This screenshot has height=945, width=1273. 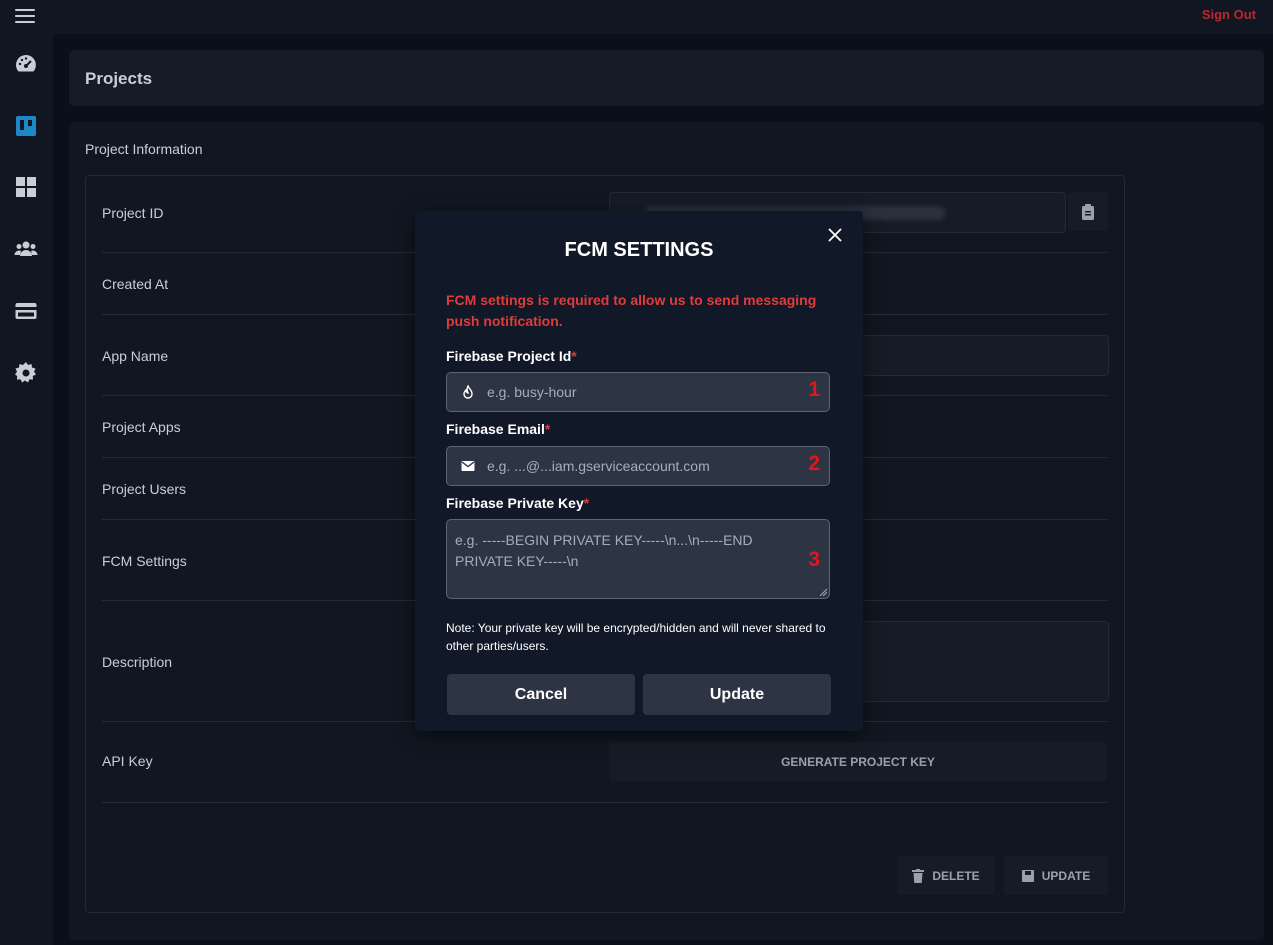 I want to click on modal-title: FCM SETTINGS, so click(x=639, y=250).